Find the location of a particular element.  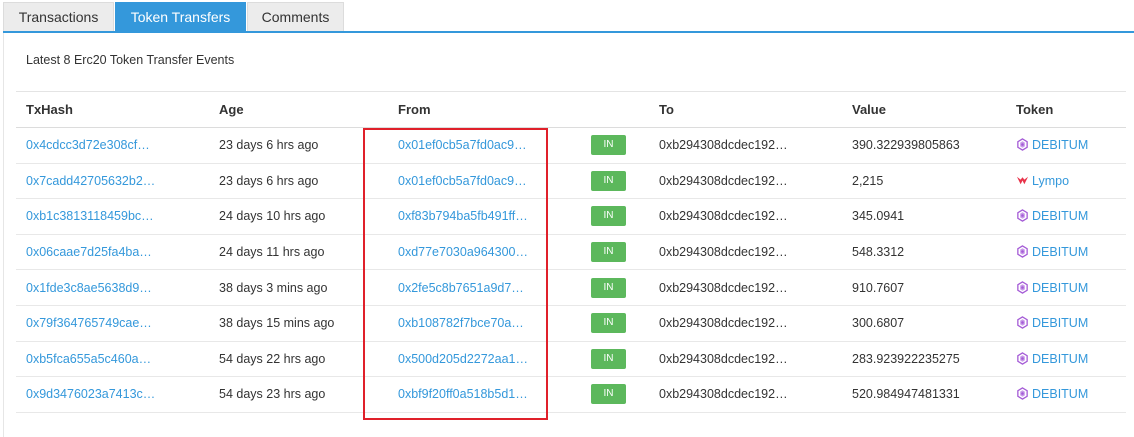

value-cell: 520.984947481331 is located at coordinates (924, 394).